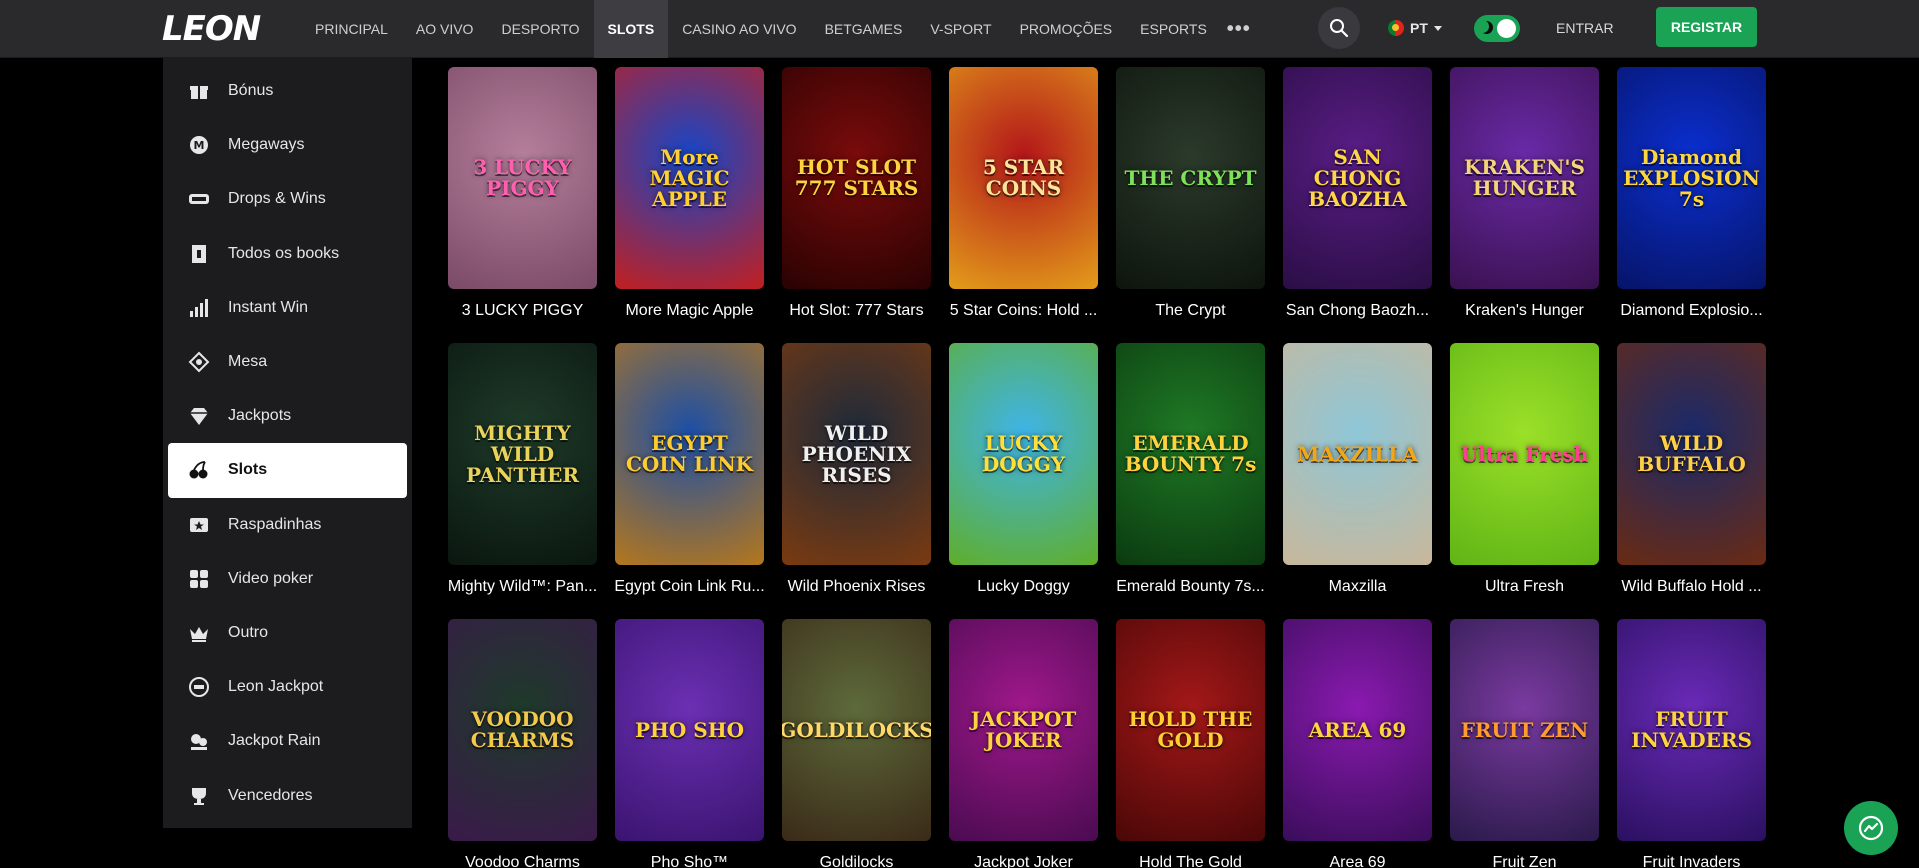 This screenshot has height=868, width=1919. Describe the element at coordinates (287, 308) in the screenshot. I see `sidebar-item-instant-win: Instant Win` at that location.